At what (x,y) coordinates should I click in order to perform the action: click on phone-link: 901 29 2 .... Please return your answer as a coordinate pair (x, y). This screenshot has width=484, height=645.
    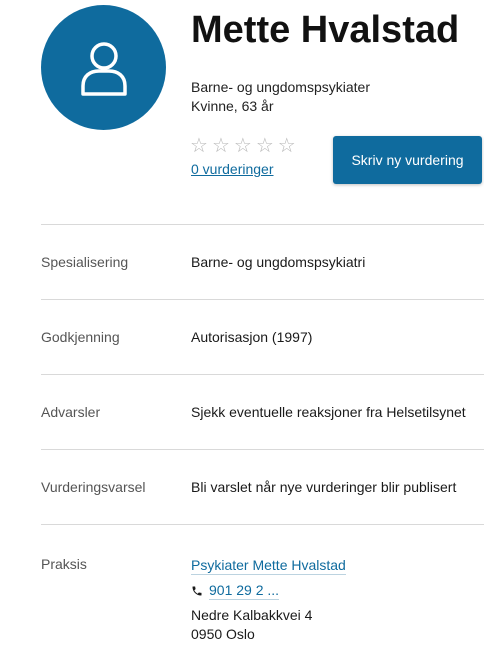
    Looking at the image, I should click on (244, 590).